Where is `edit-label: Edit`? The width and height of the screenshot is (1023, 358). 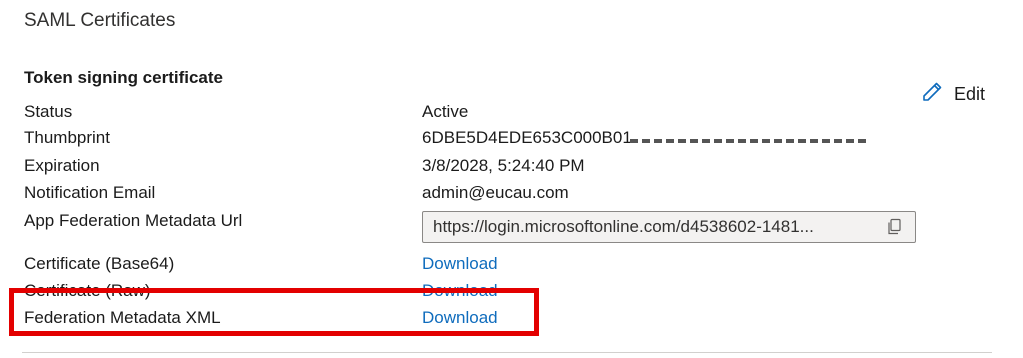
edit-label: Edit is located at coordinates (970, 94).